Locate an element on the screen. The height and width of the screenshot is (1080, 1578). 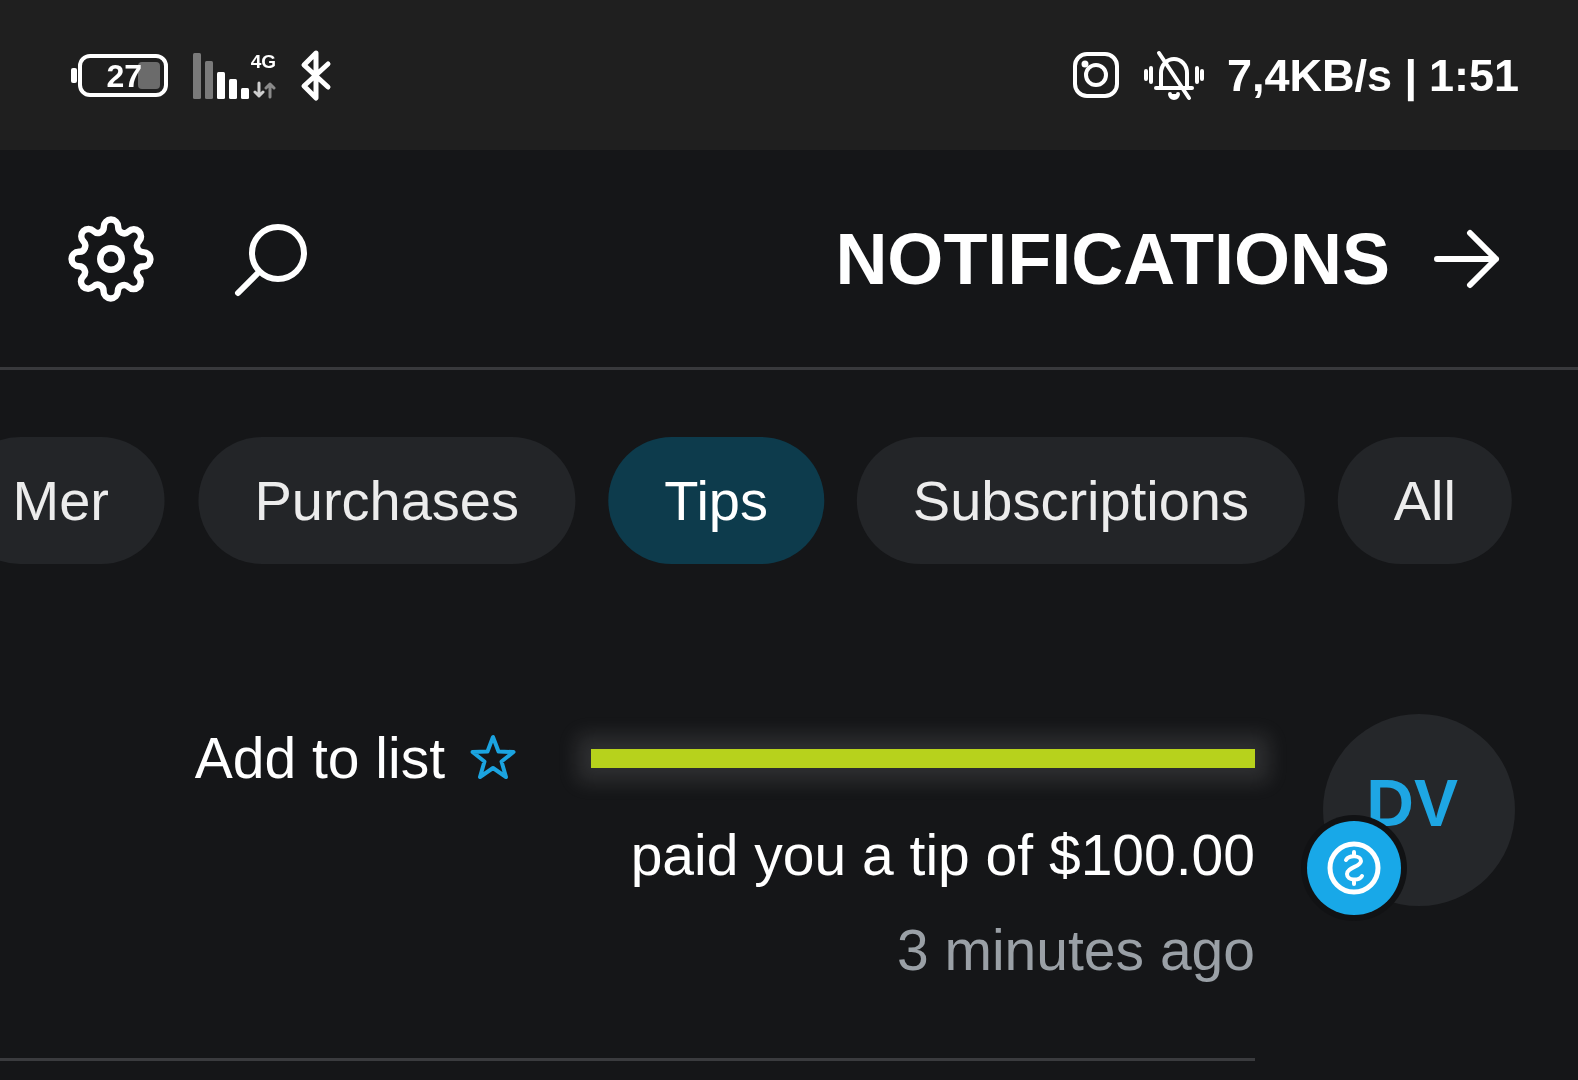
notification-message: paid you a tip of $100.00 is located at coordinates (942, 855).